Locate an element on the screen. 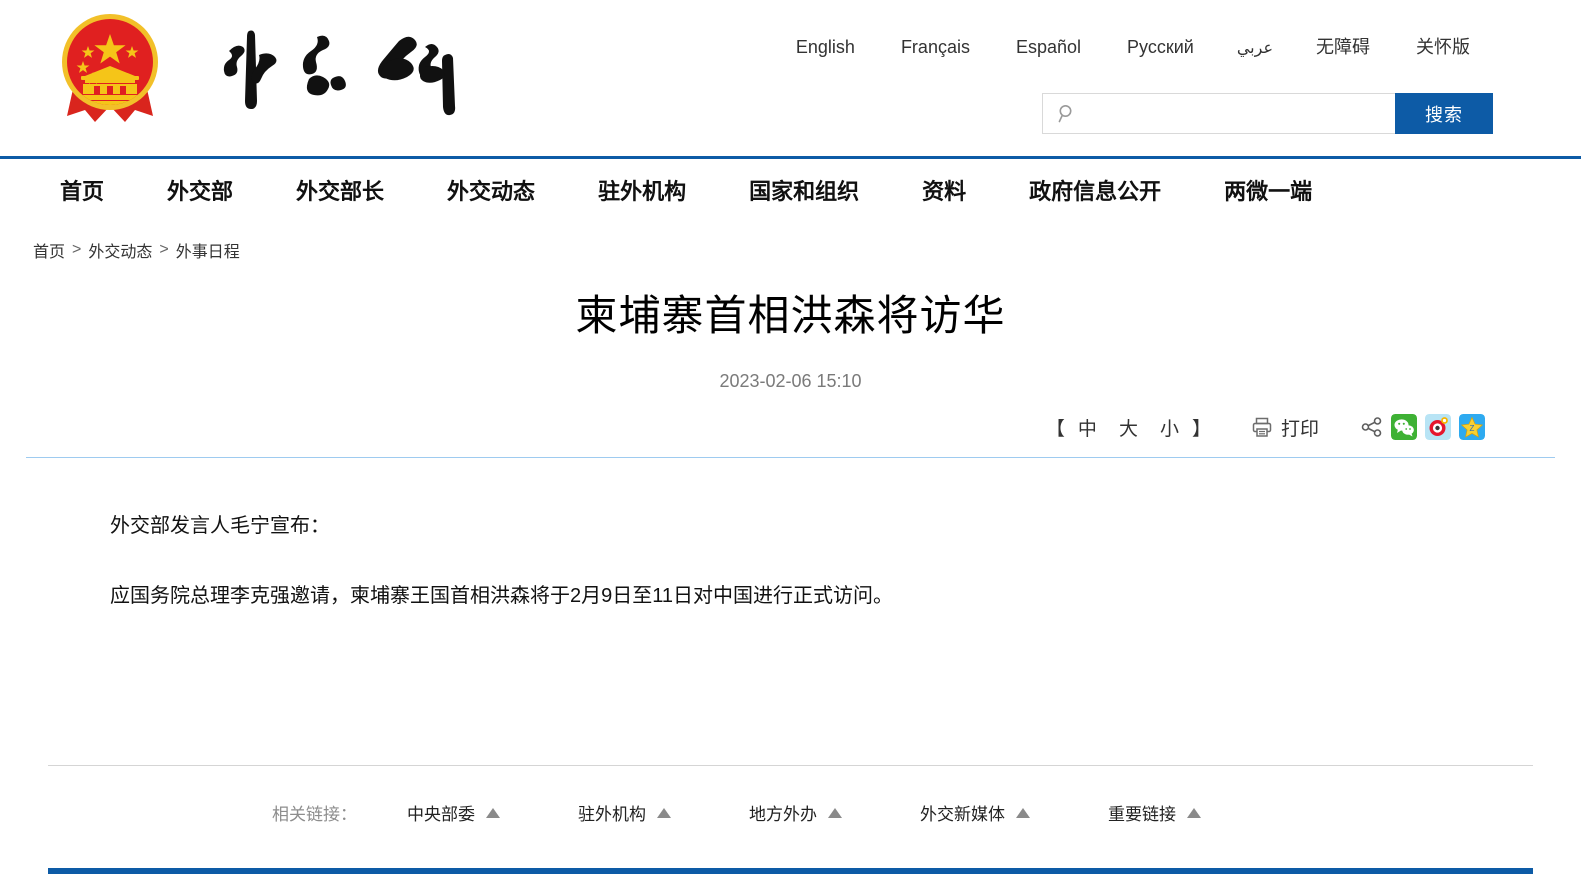 The height and width of the screenshot is (889, 1581). footer-divider is located at coordinates (790, 765).